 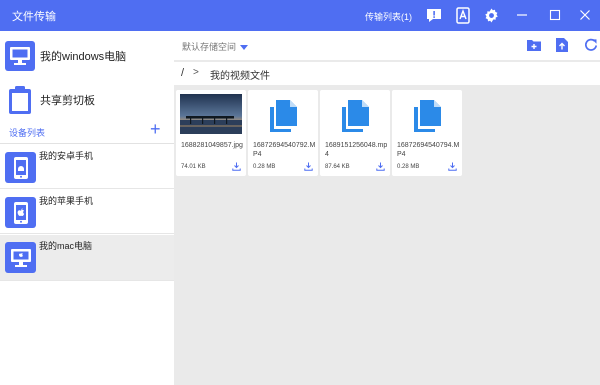 I want to click on storage-select: 默认存储空间, so click(x=215, y=46).